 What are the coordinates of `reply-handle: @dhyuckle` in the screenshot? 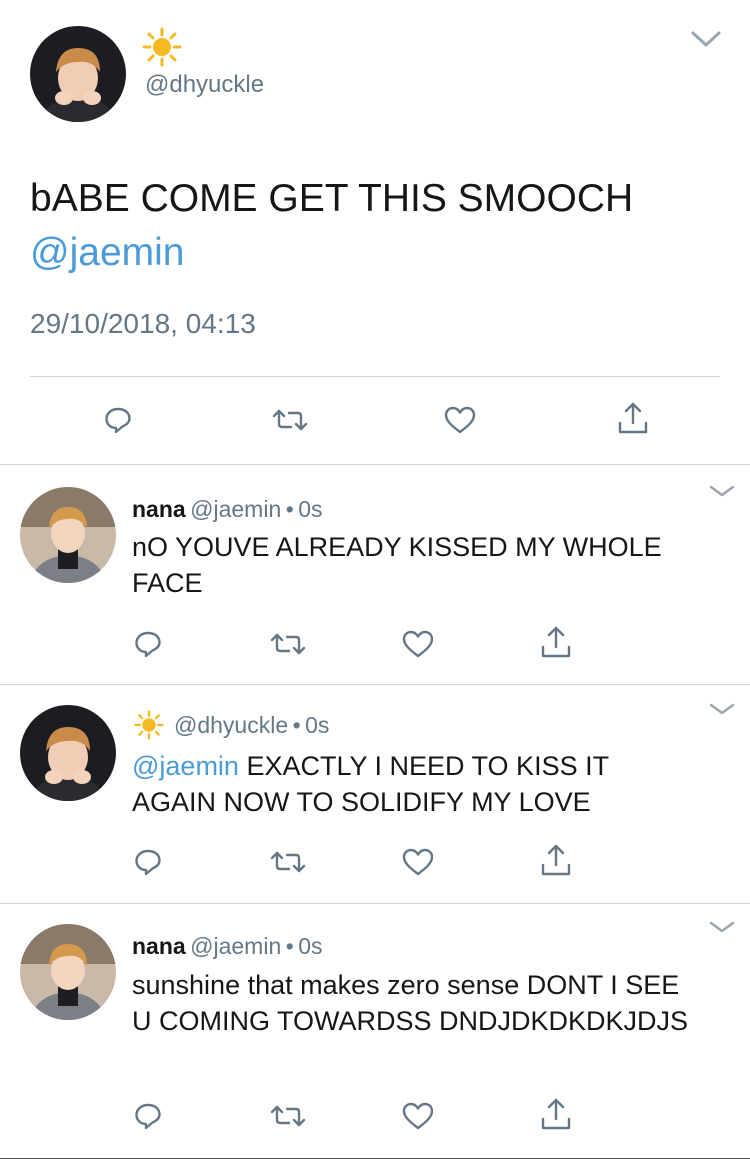 It's located at (231, 725).